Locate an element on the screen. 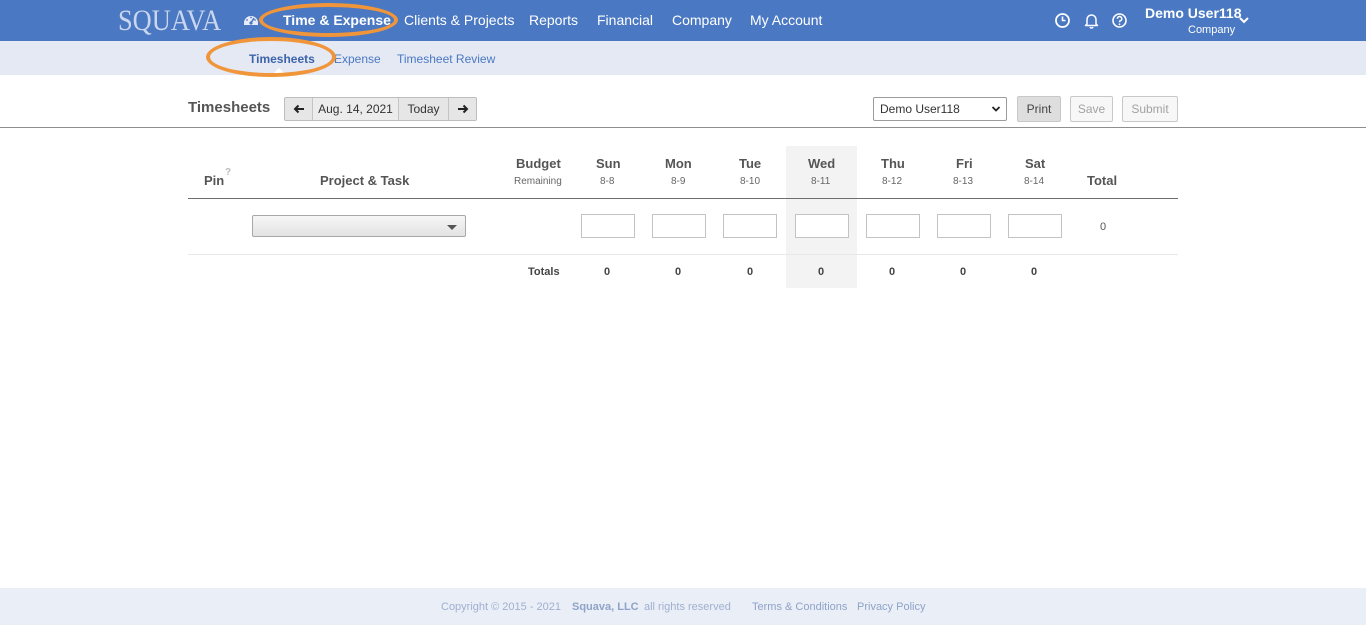  day-date-thu: 8-12 is located at coordinates (892, 181).